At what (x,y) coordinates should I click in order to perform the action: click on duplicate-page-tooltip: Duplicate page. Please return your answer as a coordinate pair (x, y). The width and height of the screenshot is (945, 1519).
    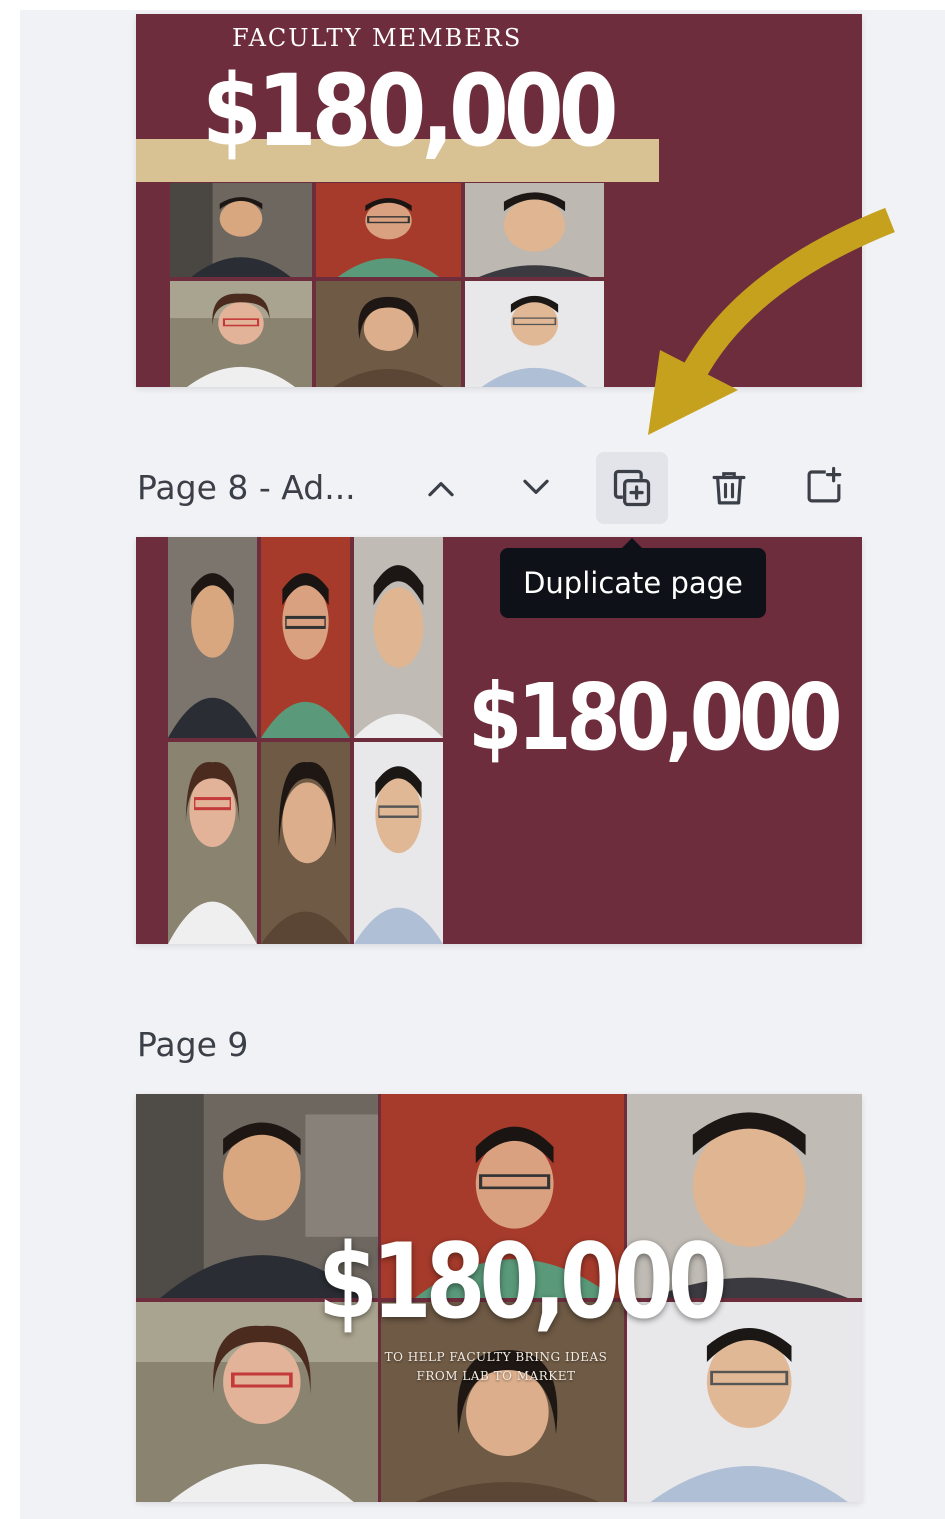
    Looking at the image, I should click on (633, 578).